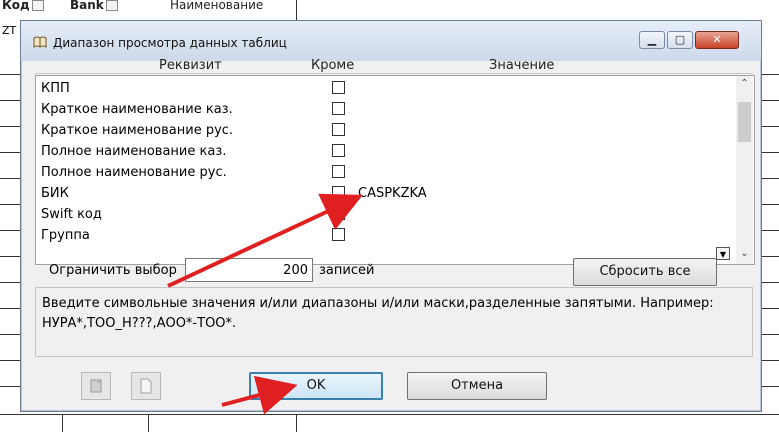  I want to click on maximize-icon: ▢, so click(680, 39).